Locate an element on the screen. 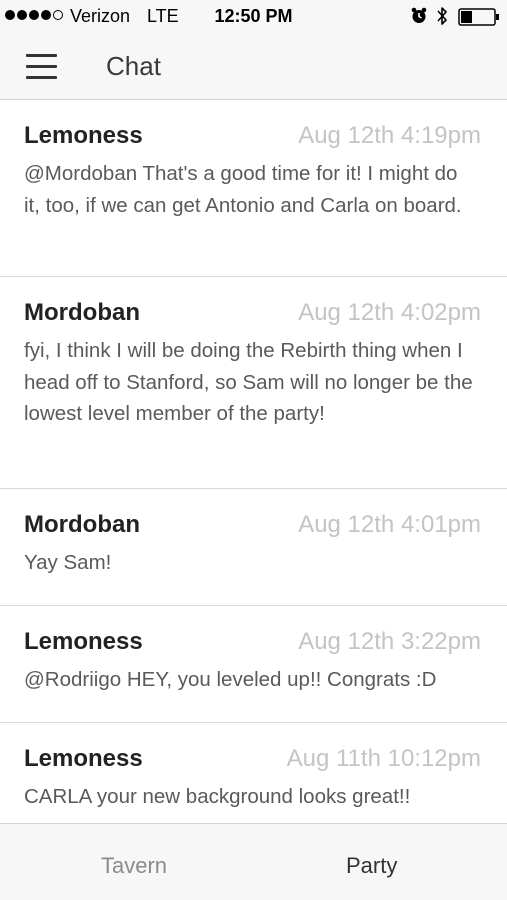 Image resolution: width=507 pixels, height=900 pixels. tab-bar: Tavern Party is located at coordinates (253, 861).